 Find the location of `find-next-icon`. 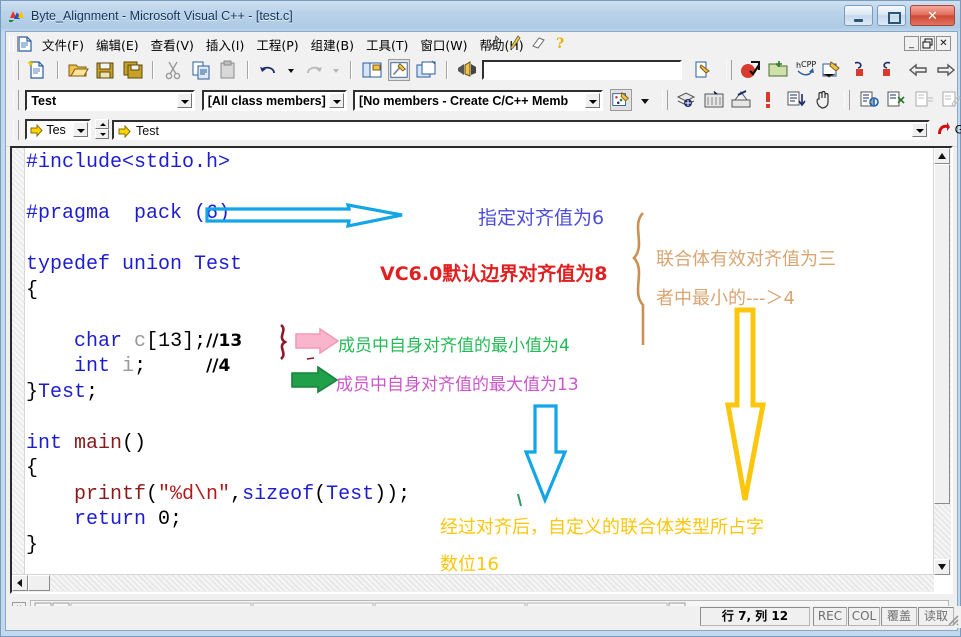

find-next-icon is located at coordinates (703, 70).